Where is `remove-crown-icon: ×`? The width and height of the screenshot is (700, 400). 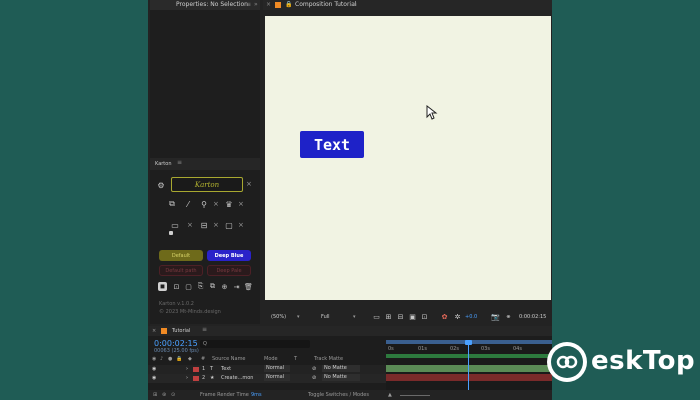 remove-crown-icon: × is located at coordinates (241, 204).